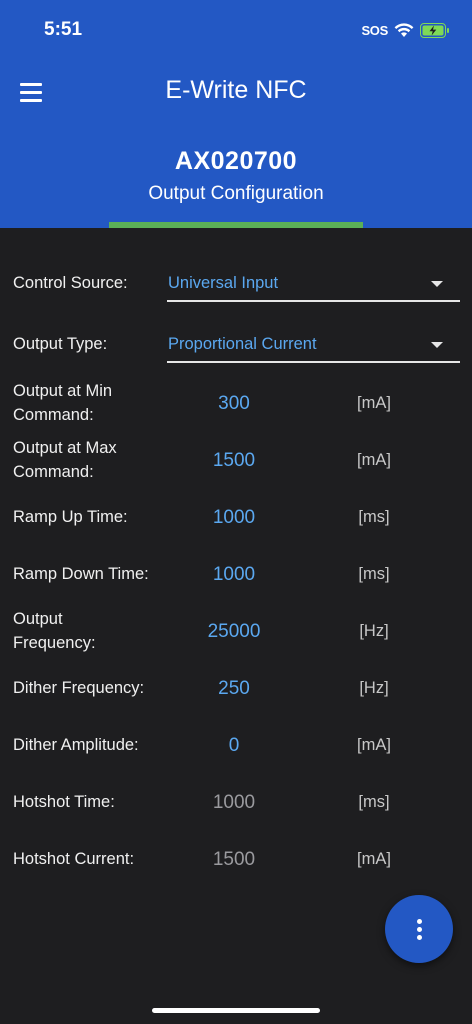  Describe the element at coordinates (242, 344) in the screenshot. I see `output-type-value: Proportional Current` at that location.